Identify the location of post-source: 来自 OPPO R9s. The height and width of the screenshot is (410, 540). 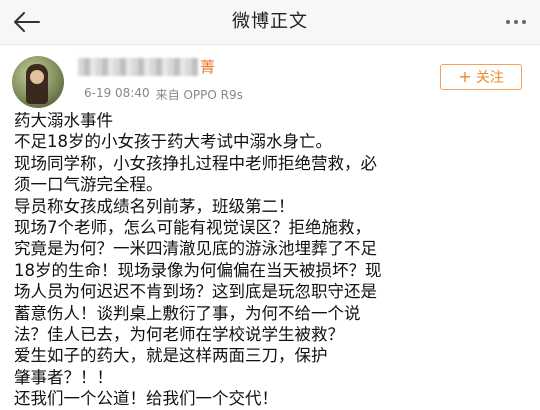
(199, 95).